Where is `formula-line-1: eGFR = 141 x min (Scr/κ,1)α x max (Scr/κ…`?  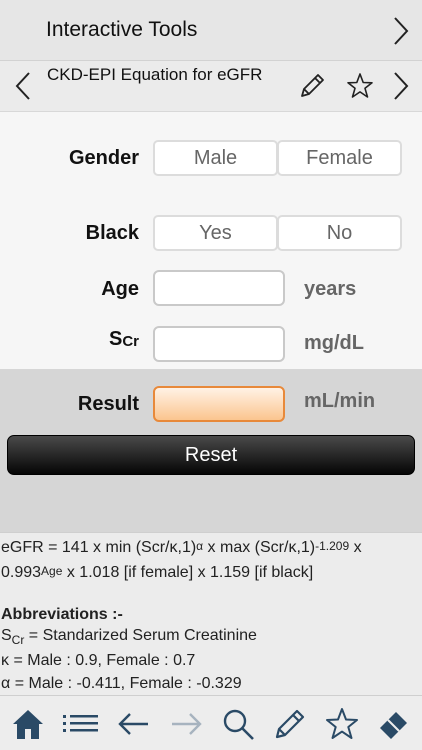 formula-line-1: eGFR = 141 x min (Scr/κ,1)α x max (Scr/κ… is located at coordinates (181, 547).